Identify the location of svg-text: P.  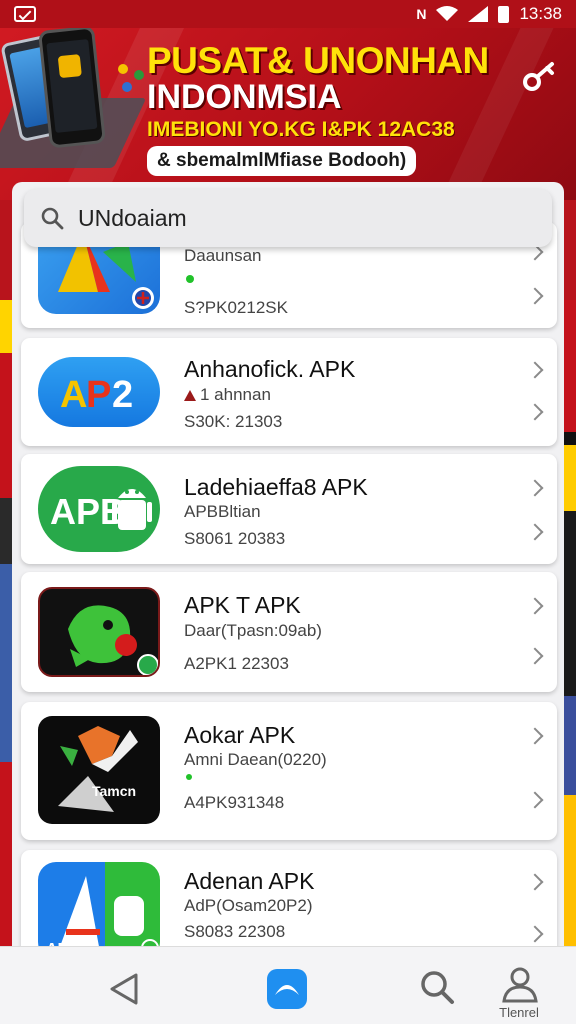
(98, 395).